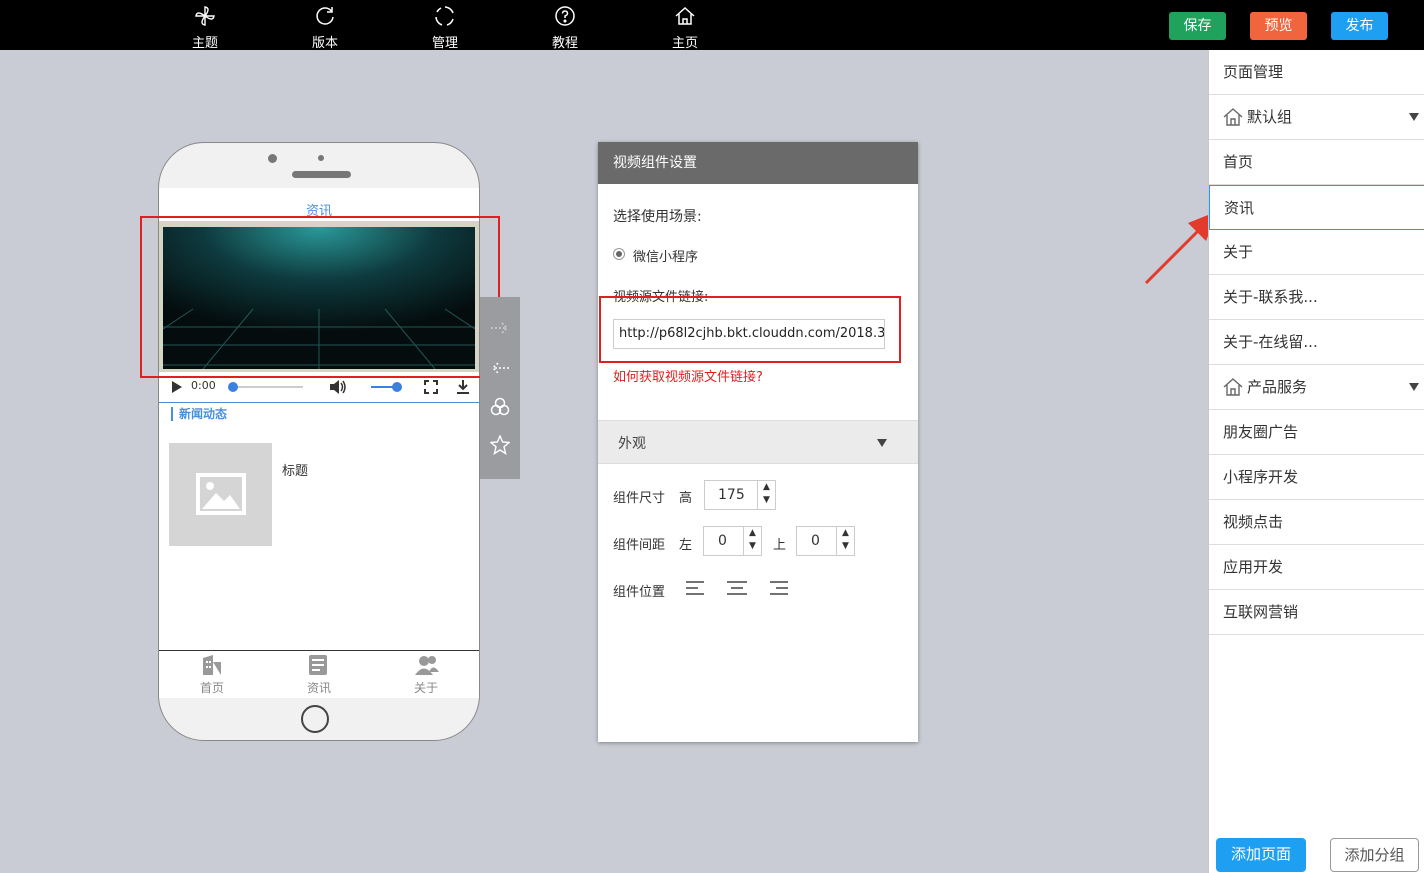 The height and width of the screenshot is (873, 1424). Describe the element at coordinates (1270, 117) in the screenshot. I see `group-default-label: 默认组` at that location.